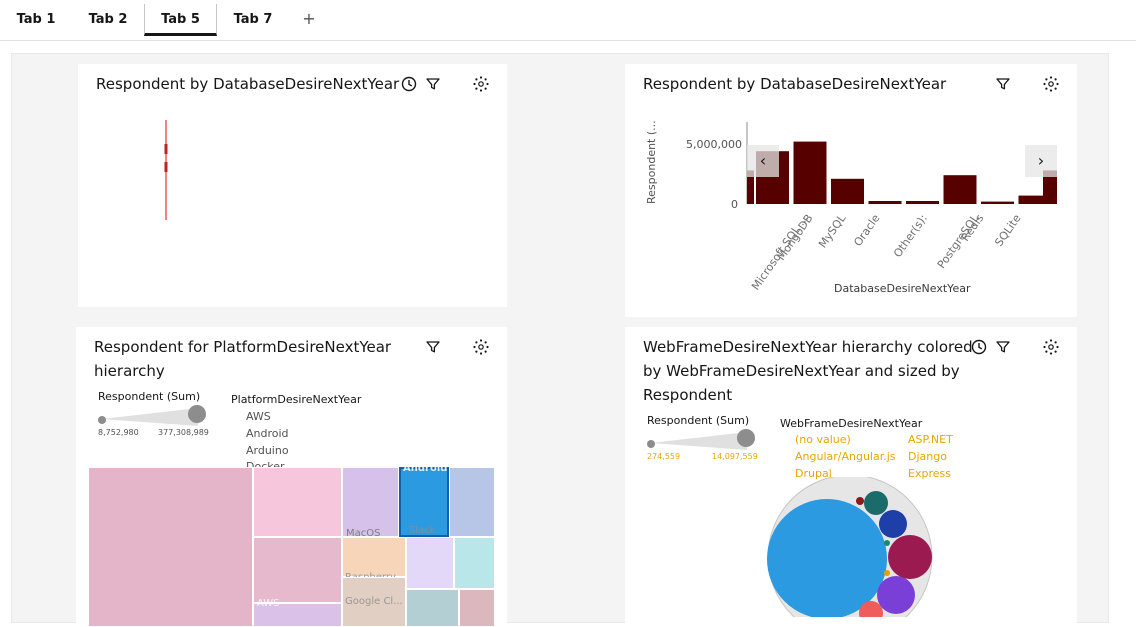  I want to click on tab-bar: Tab 1 Tab 2 Tab 5 Tab 7 +, so click(568, 20).